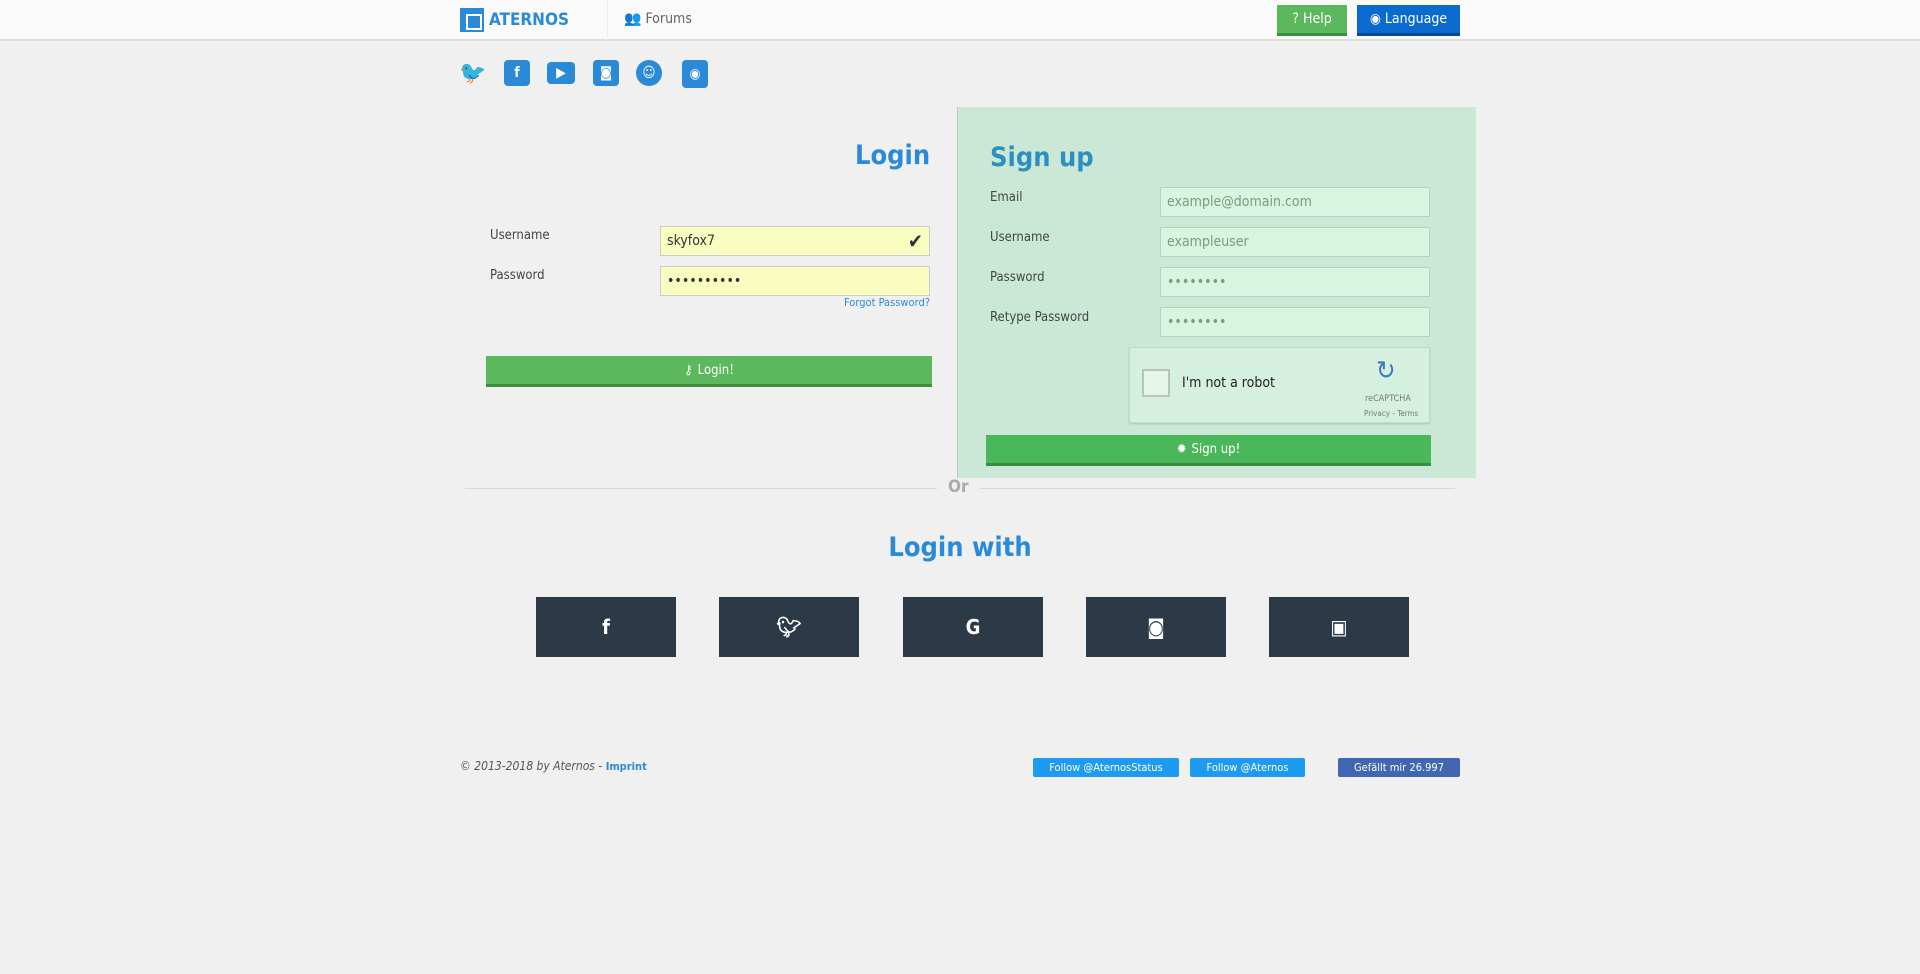 The height and width of the screenshot is (974, 1920). Describe the element at coordinates (1295, 282) in the screenshot. I see `signup-password-input: ••••••••` at that location.